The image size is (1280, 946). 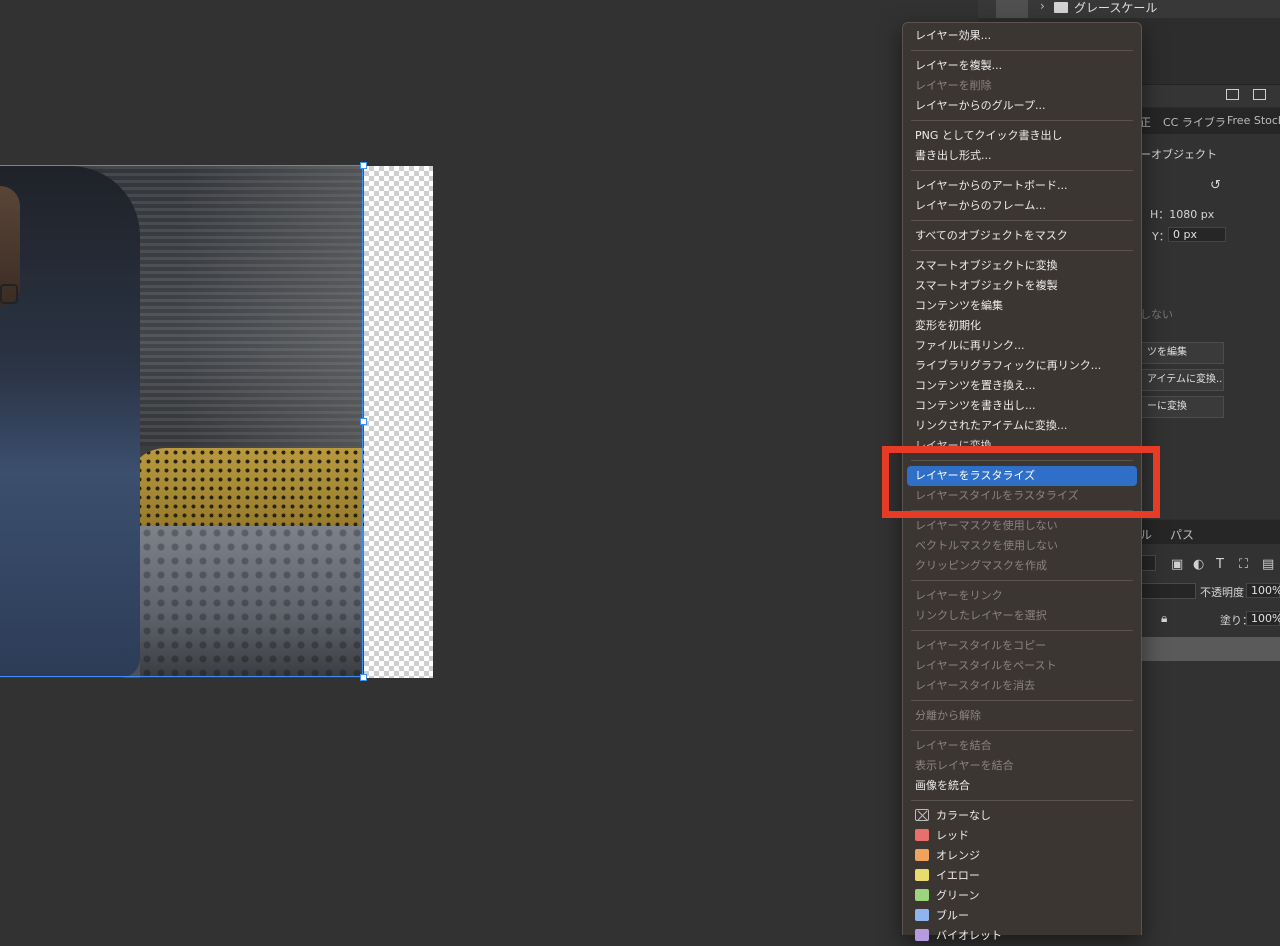 What do you see at coordinates (1259, 94) in the screenshot?
I see `new-layer-icon` at bounding box center [1259, 94].